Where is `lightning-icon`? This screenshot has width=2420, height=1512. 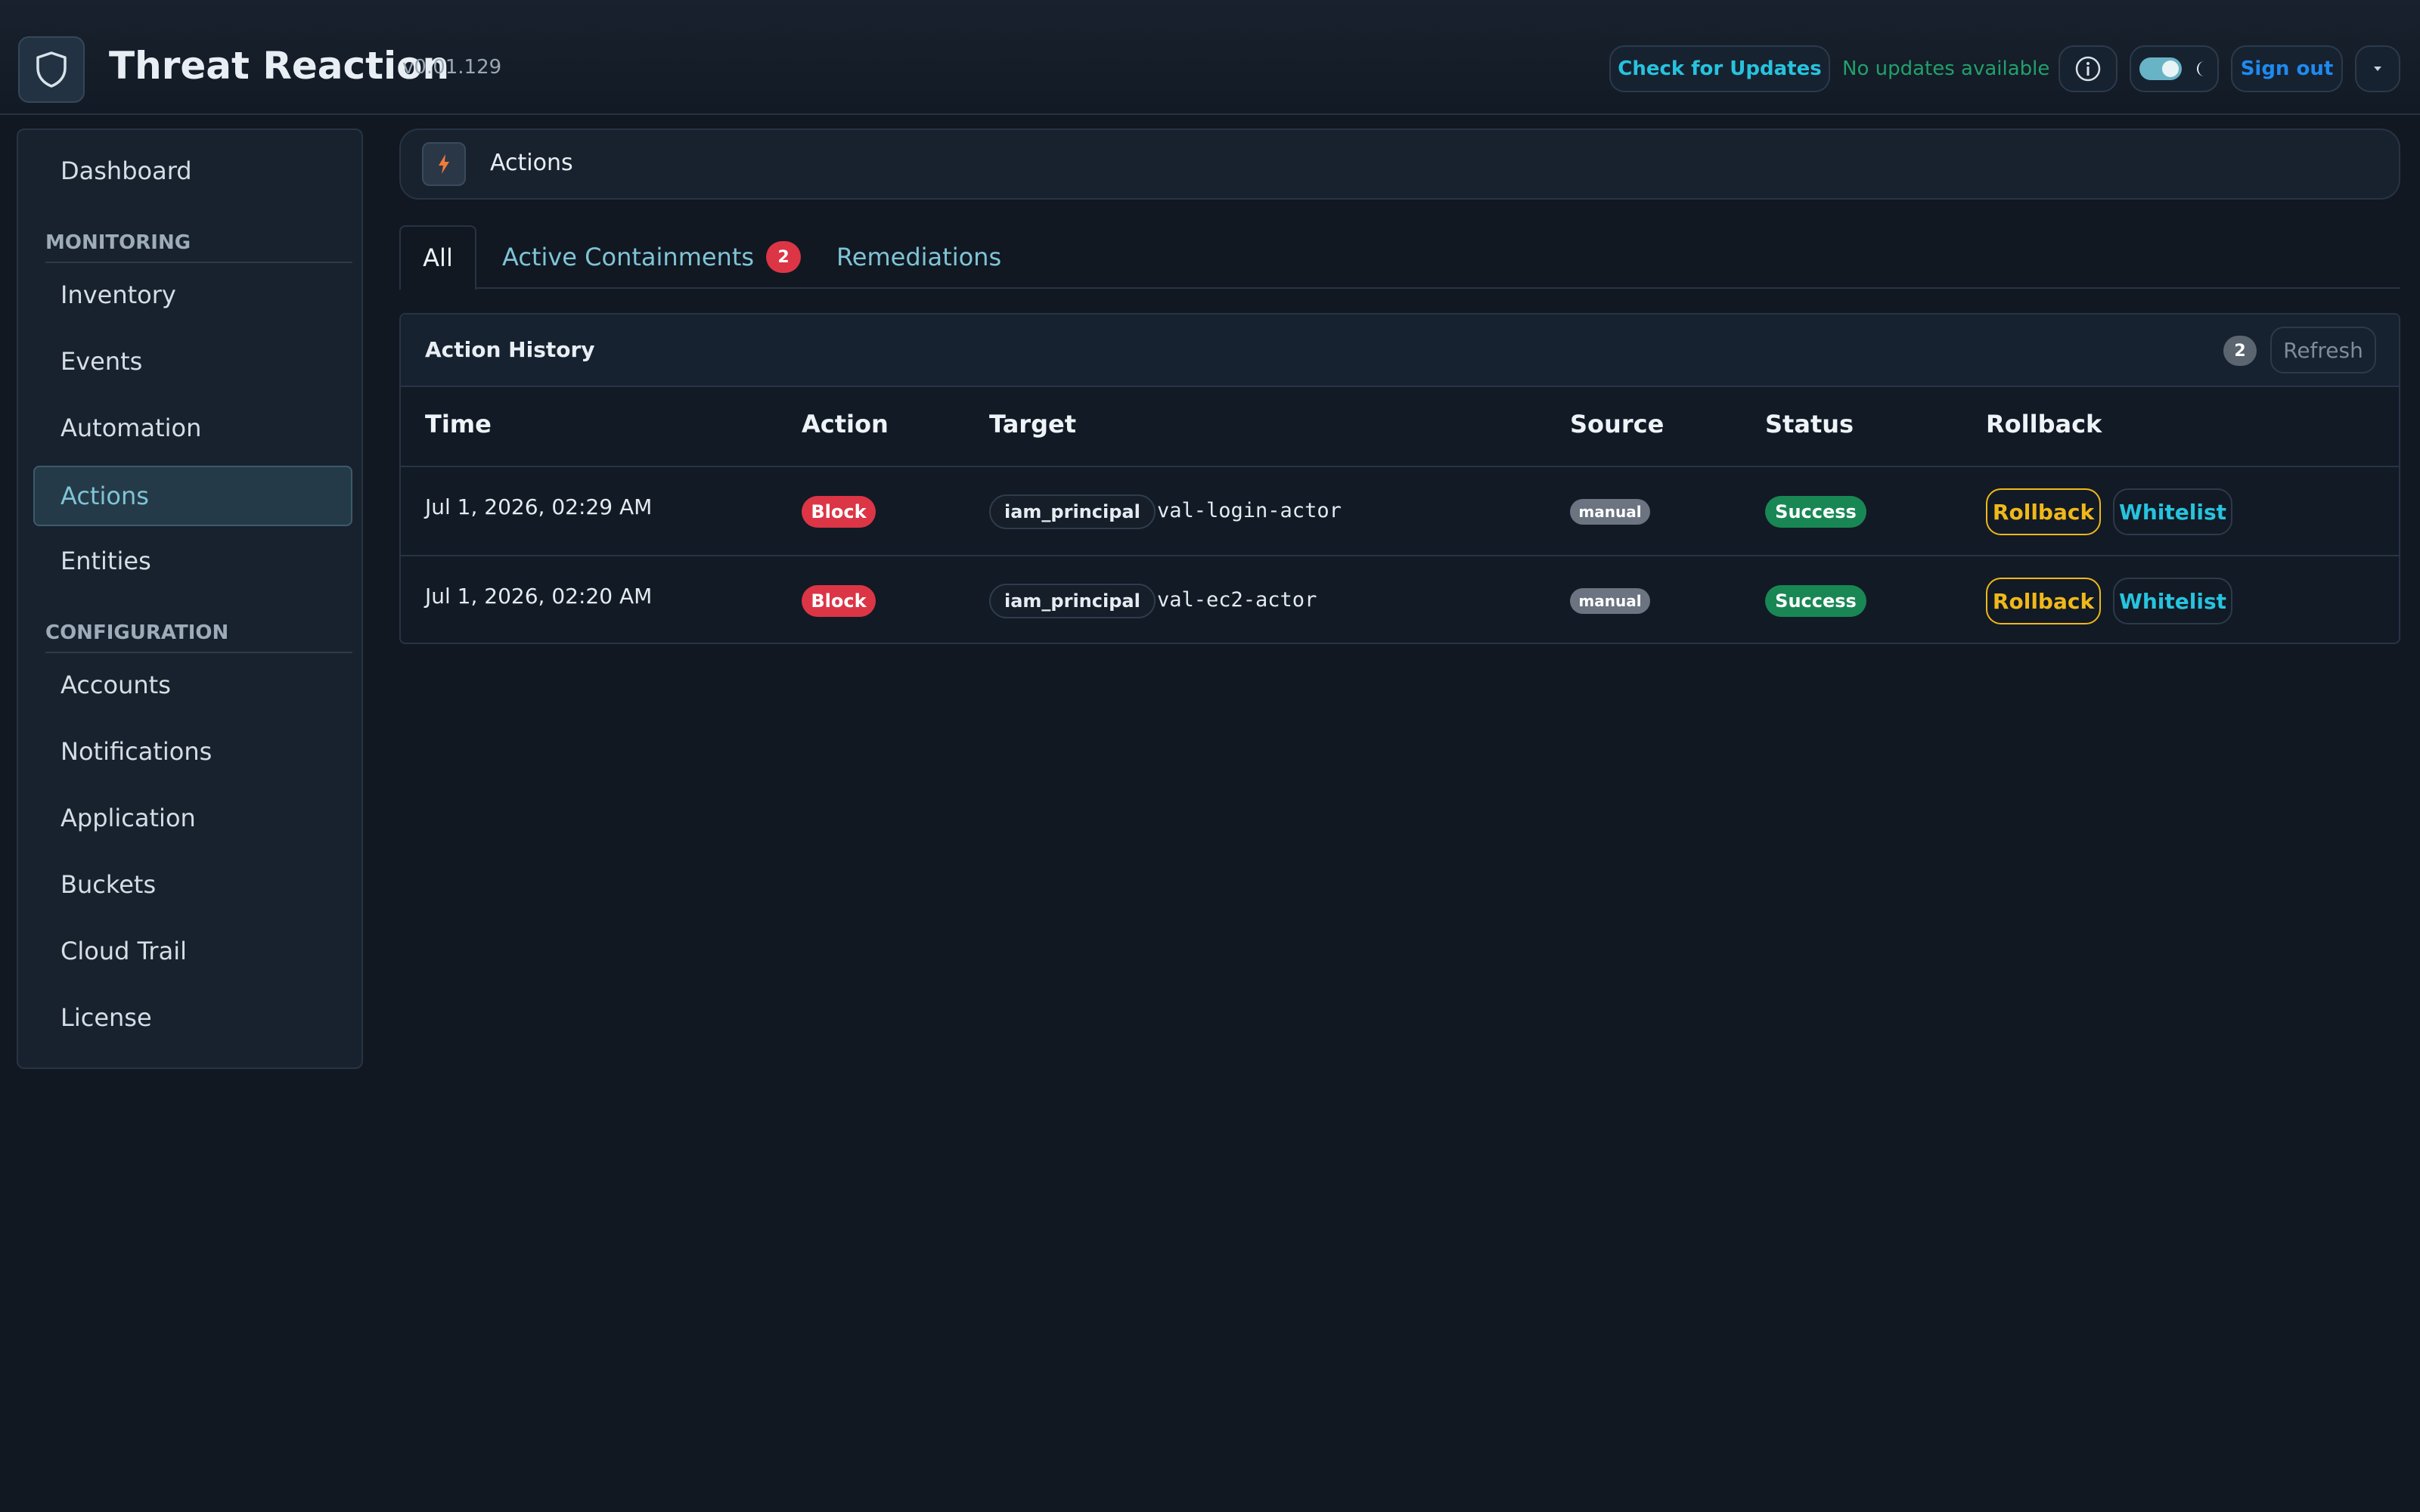 lightning-icon is located at coordinates (444, 164).